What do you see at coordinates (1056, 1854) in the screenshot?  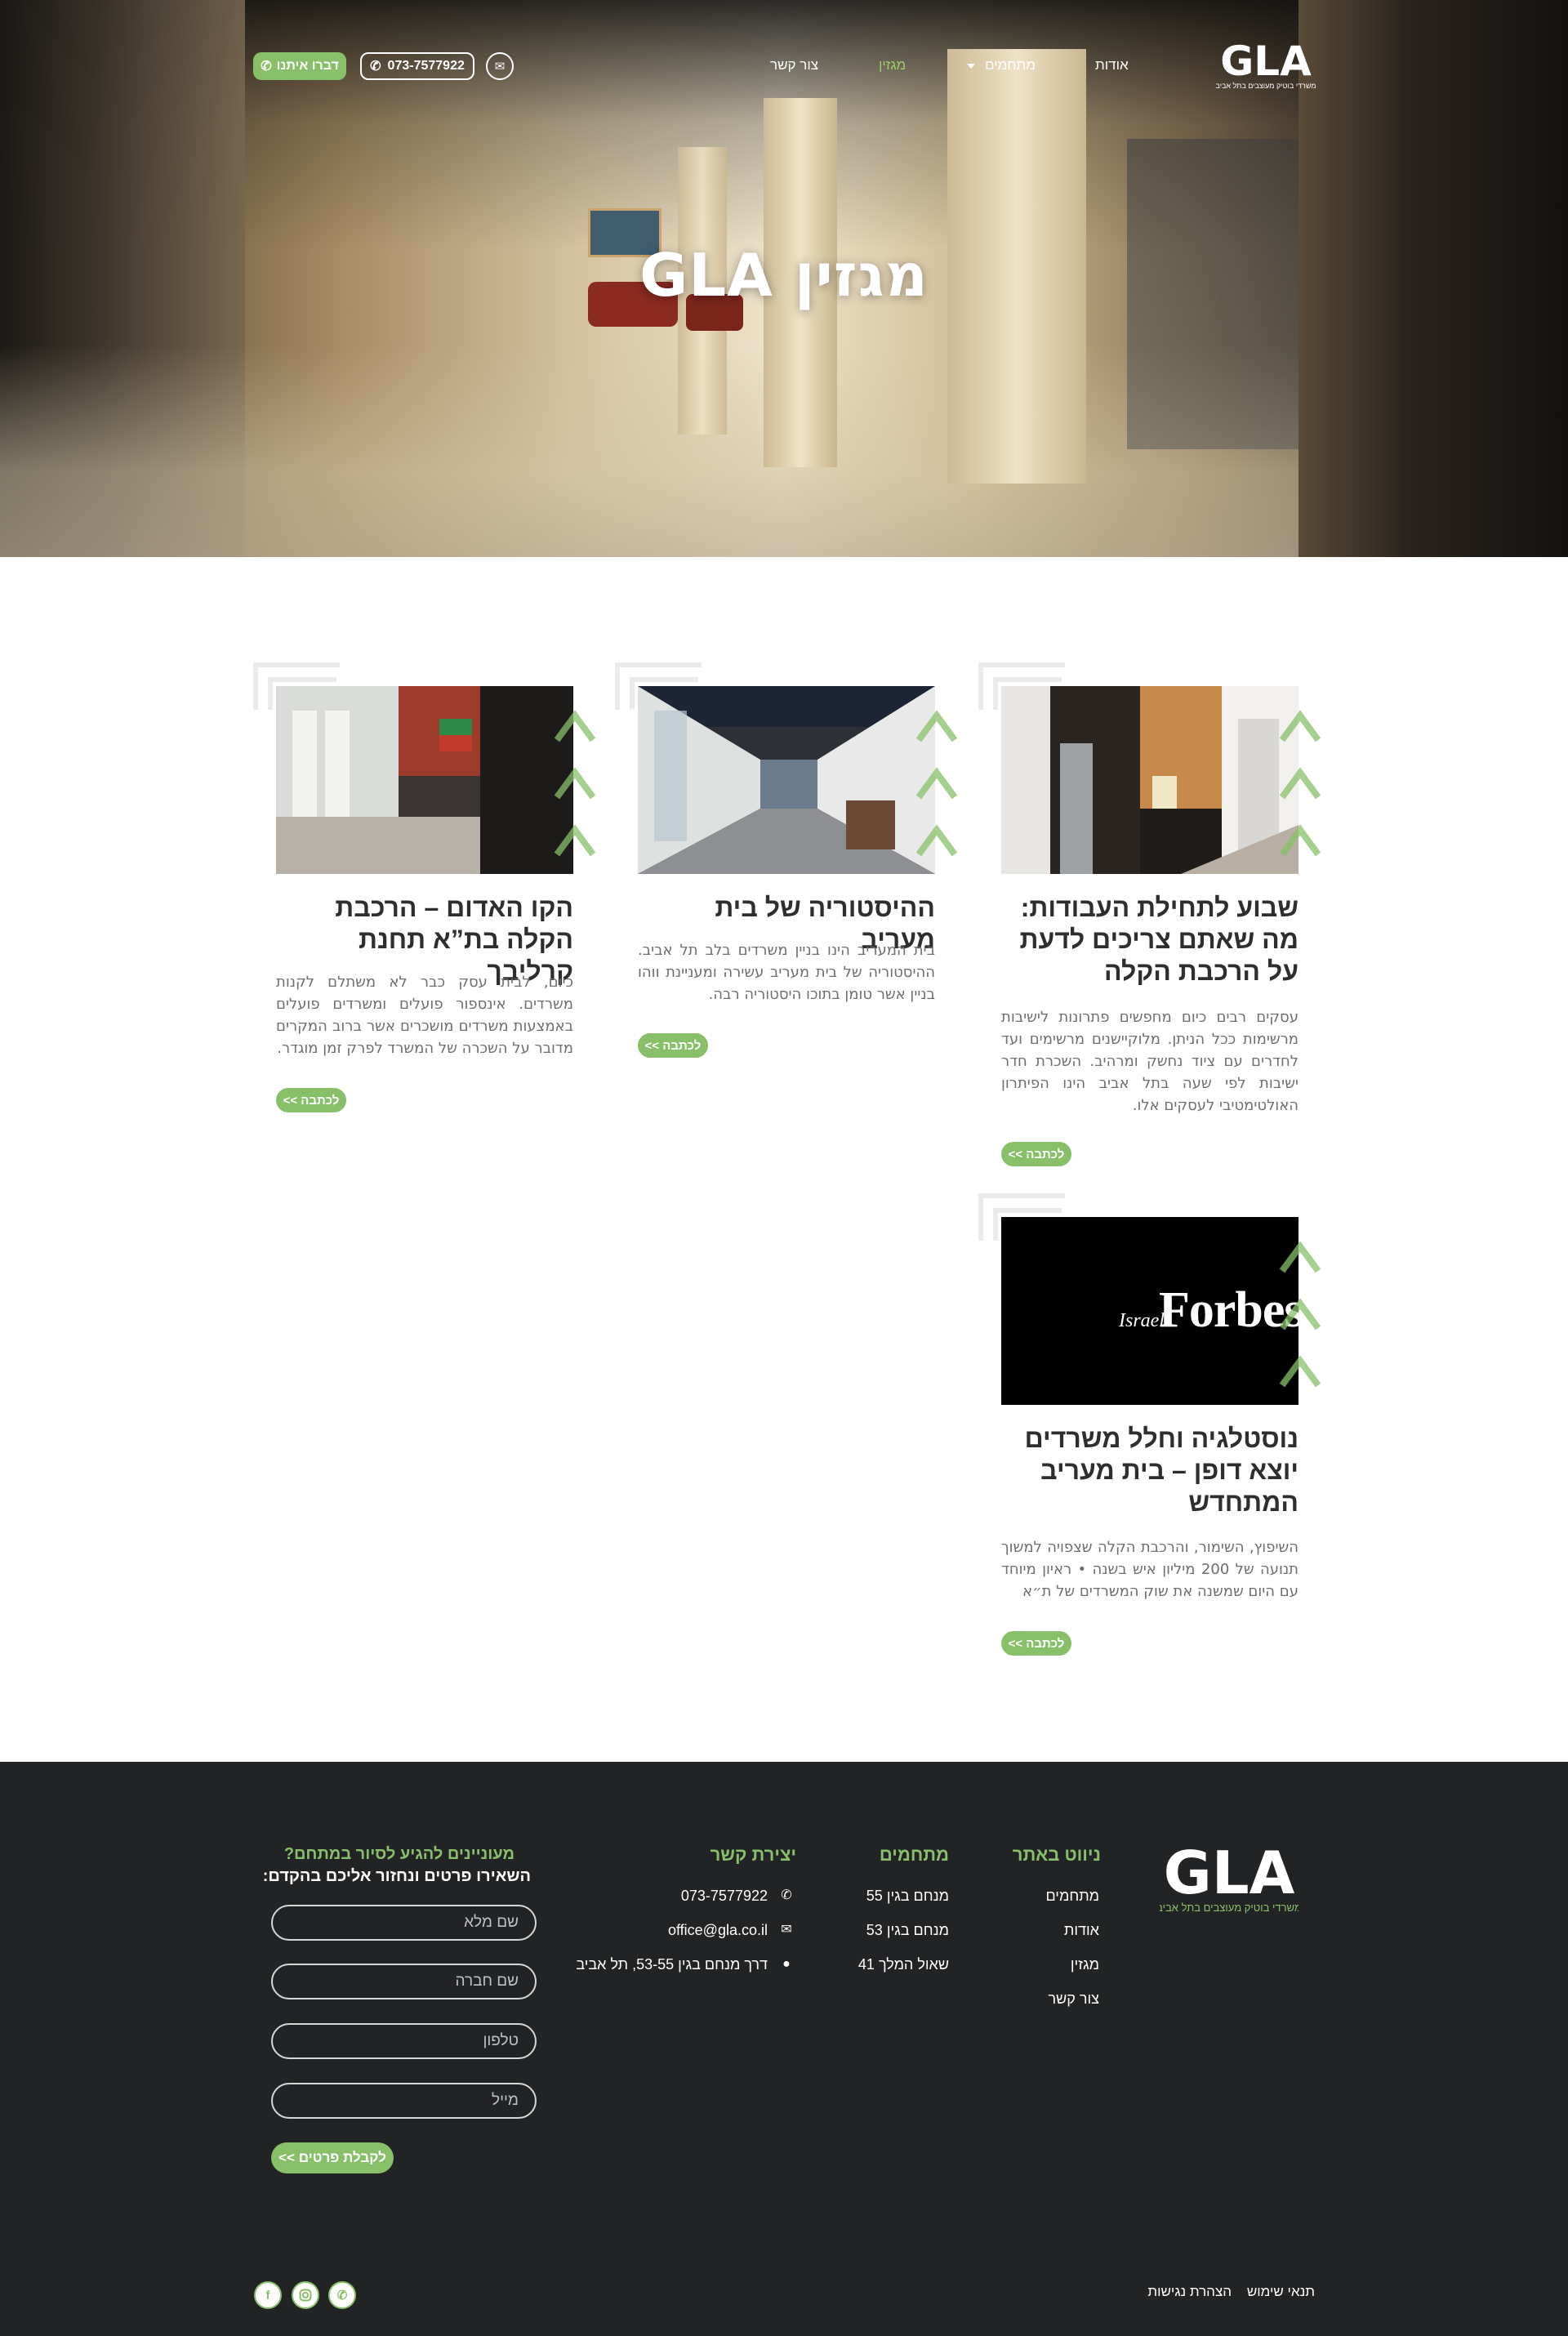 I see `footer-nav-title: ניווט באתר` at bounding box center [1056, 1854].